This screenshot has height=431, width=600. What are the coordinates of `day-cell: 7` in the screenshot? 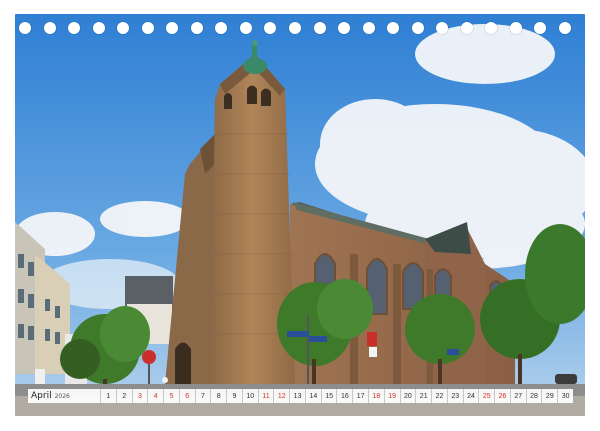 It's located at (202, 396).